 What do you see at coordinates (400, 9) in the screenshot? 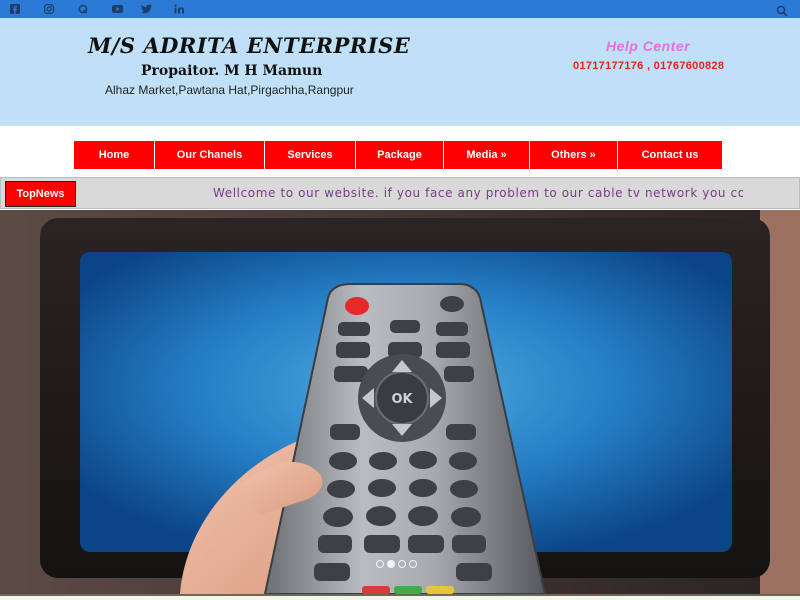
I see `top-social-bar` at bounding box center [400, 9].